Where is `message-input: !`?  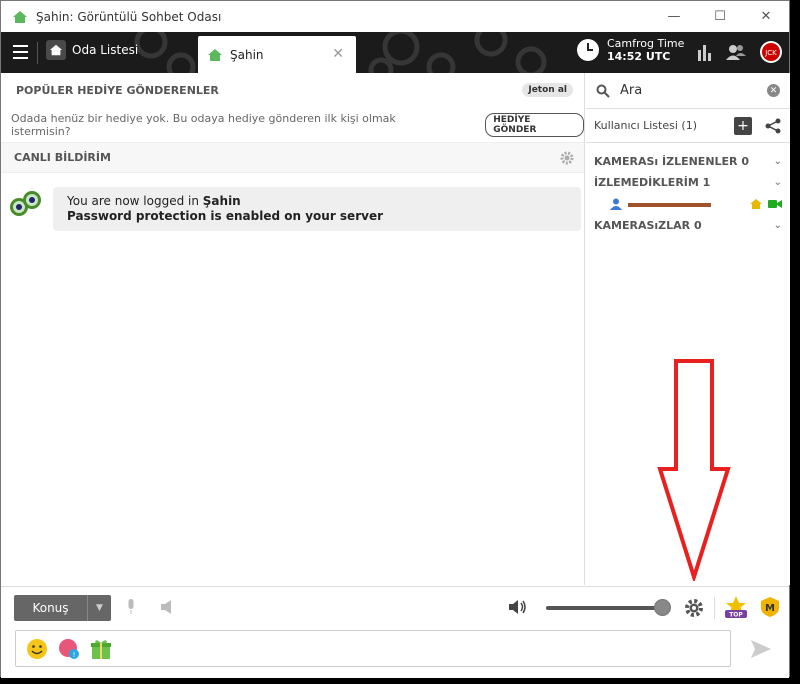 message-input: ! is located at coordinates (373, 648).